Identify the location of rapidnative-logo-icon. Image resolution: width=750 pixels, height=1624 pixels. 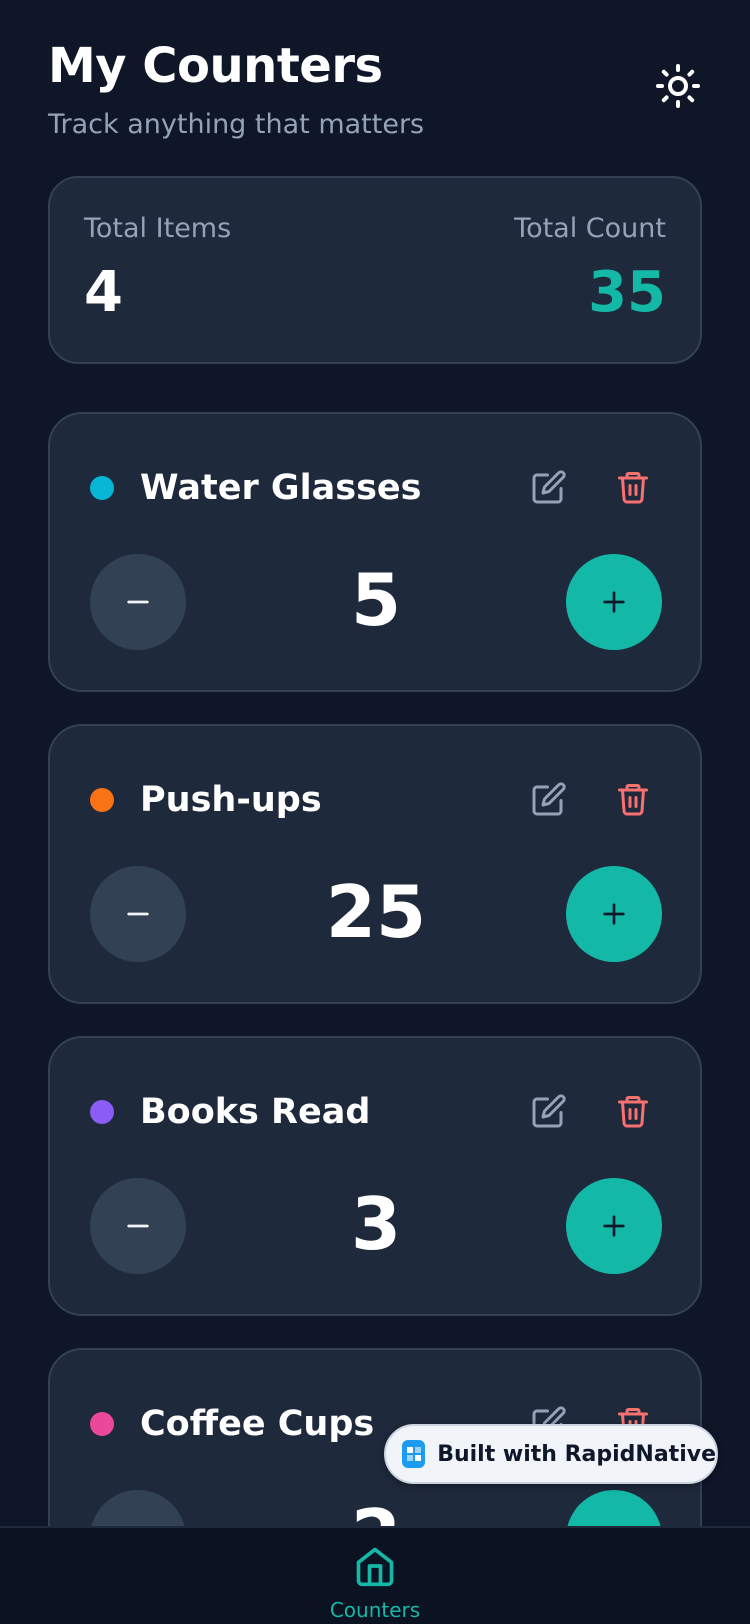
(414, 1454).